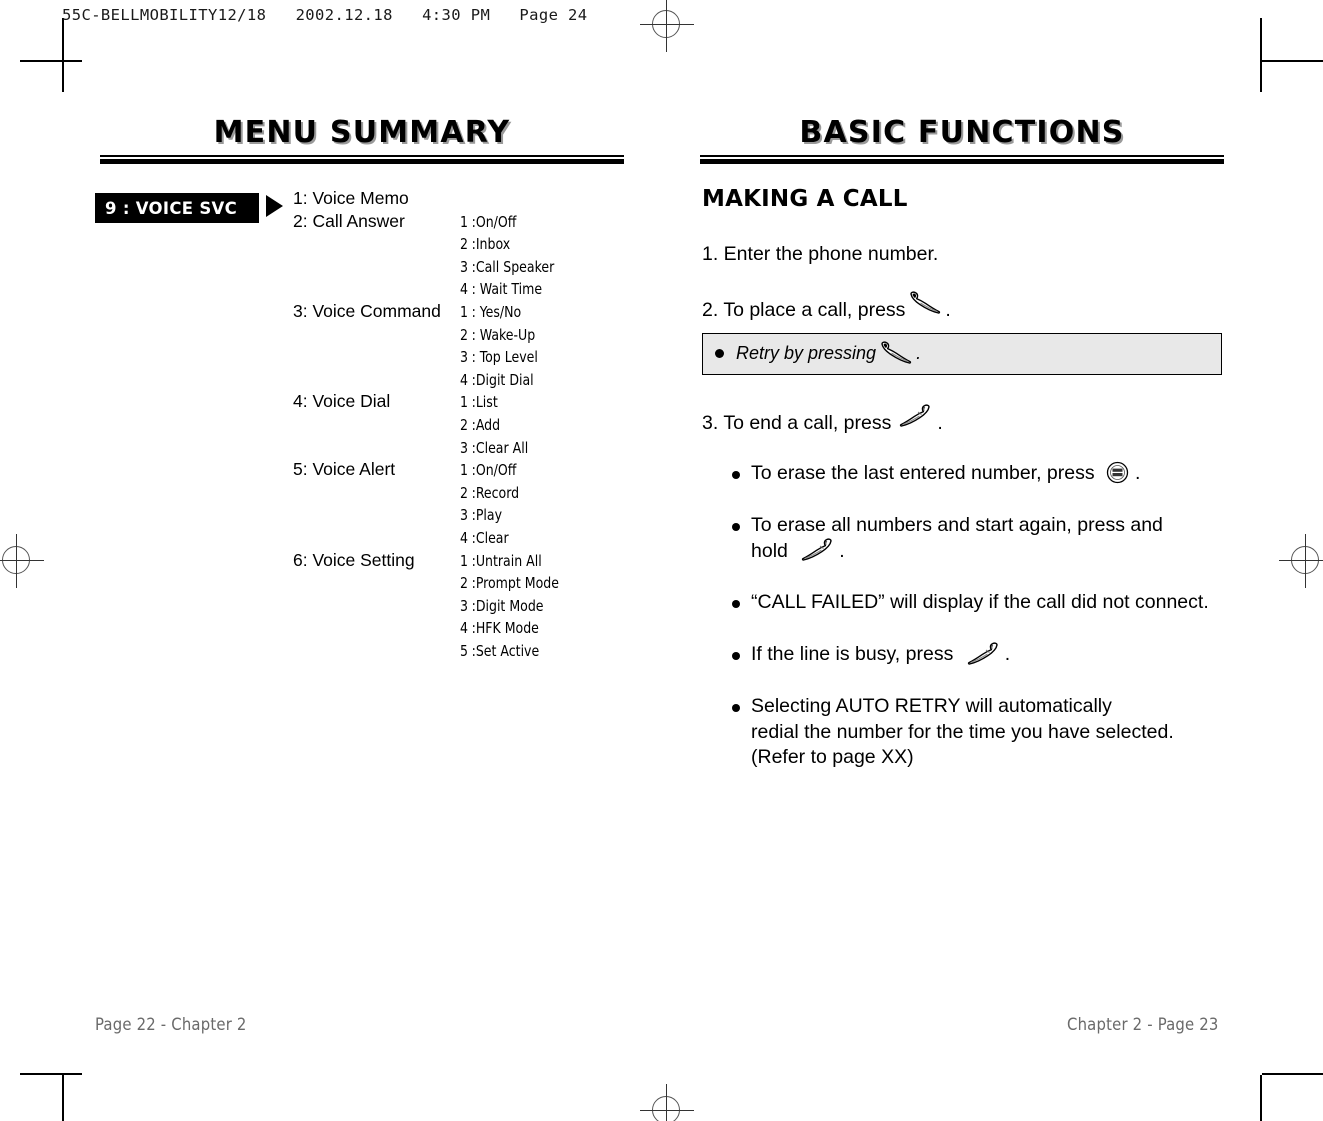 The width and height of the screenshot is (1323, 1121). What do you see at coordinates (986, 655) in the screenshot?
I see `bullet-line: If the line is busy, press .` at bounding box center [986, 655].